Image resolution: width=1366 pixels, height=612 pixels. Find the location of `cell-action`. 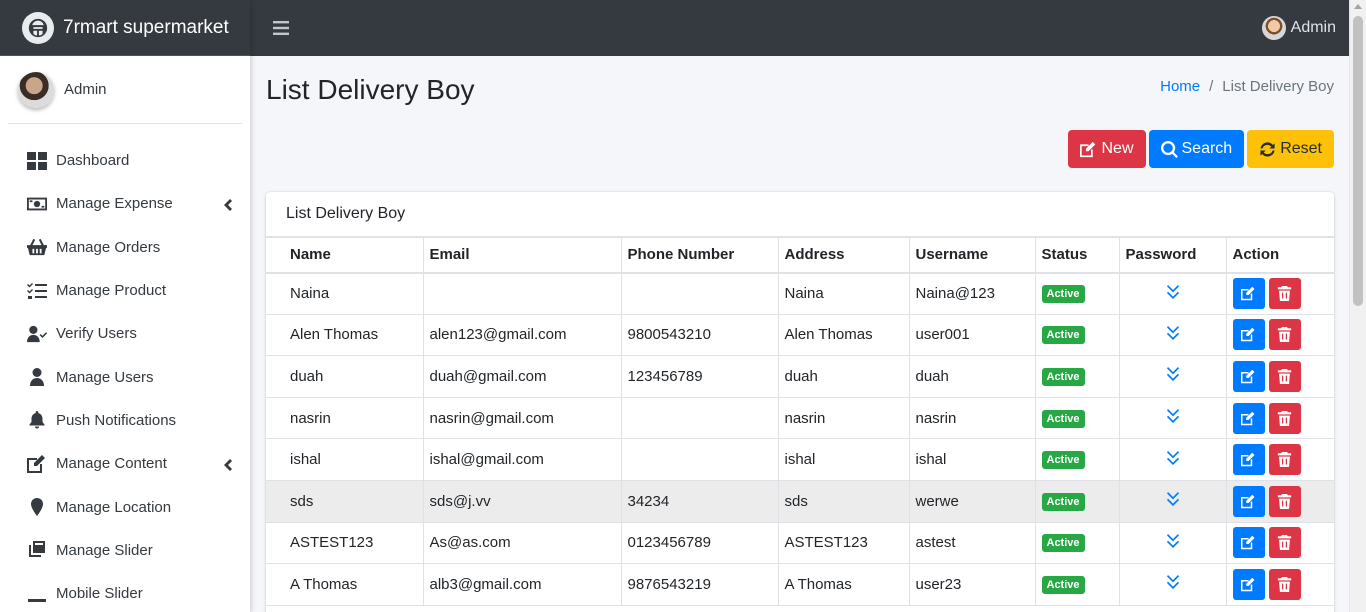

cell-action is located at coordinates (1279, 293).